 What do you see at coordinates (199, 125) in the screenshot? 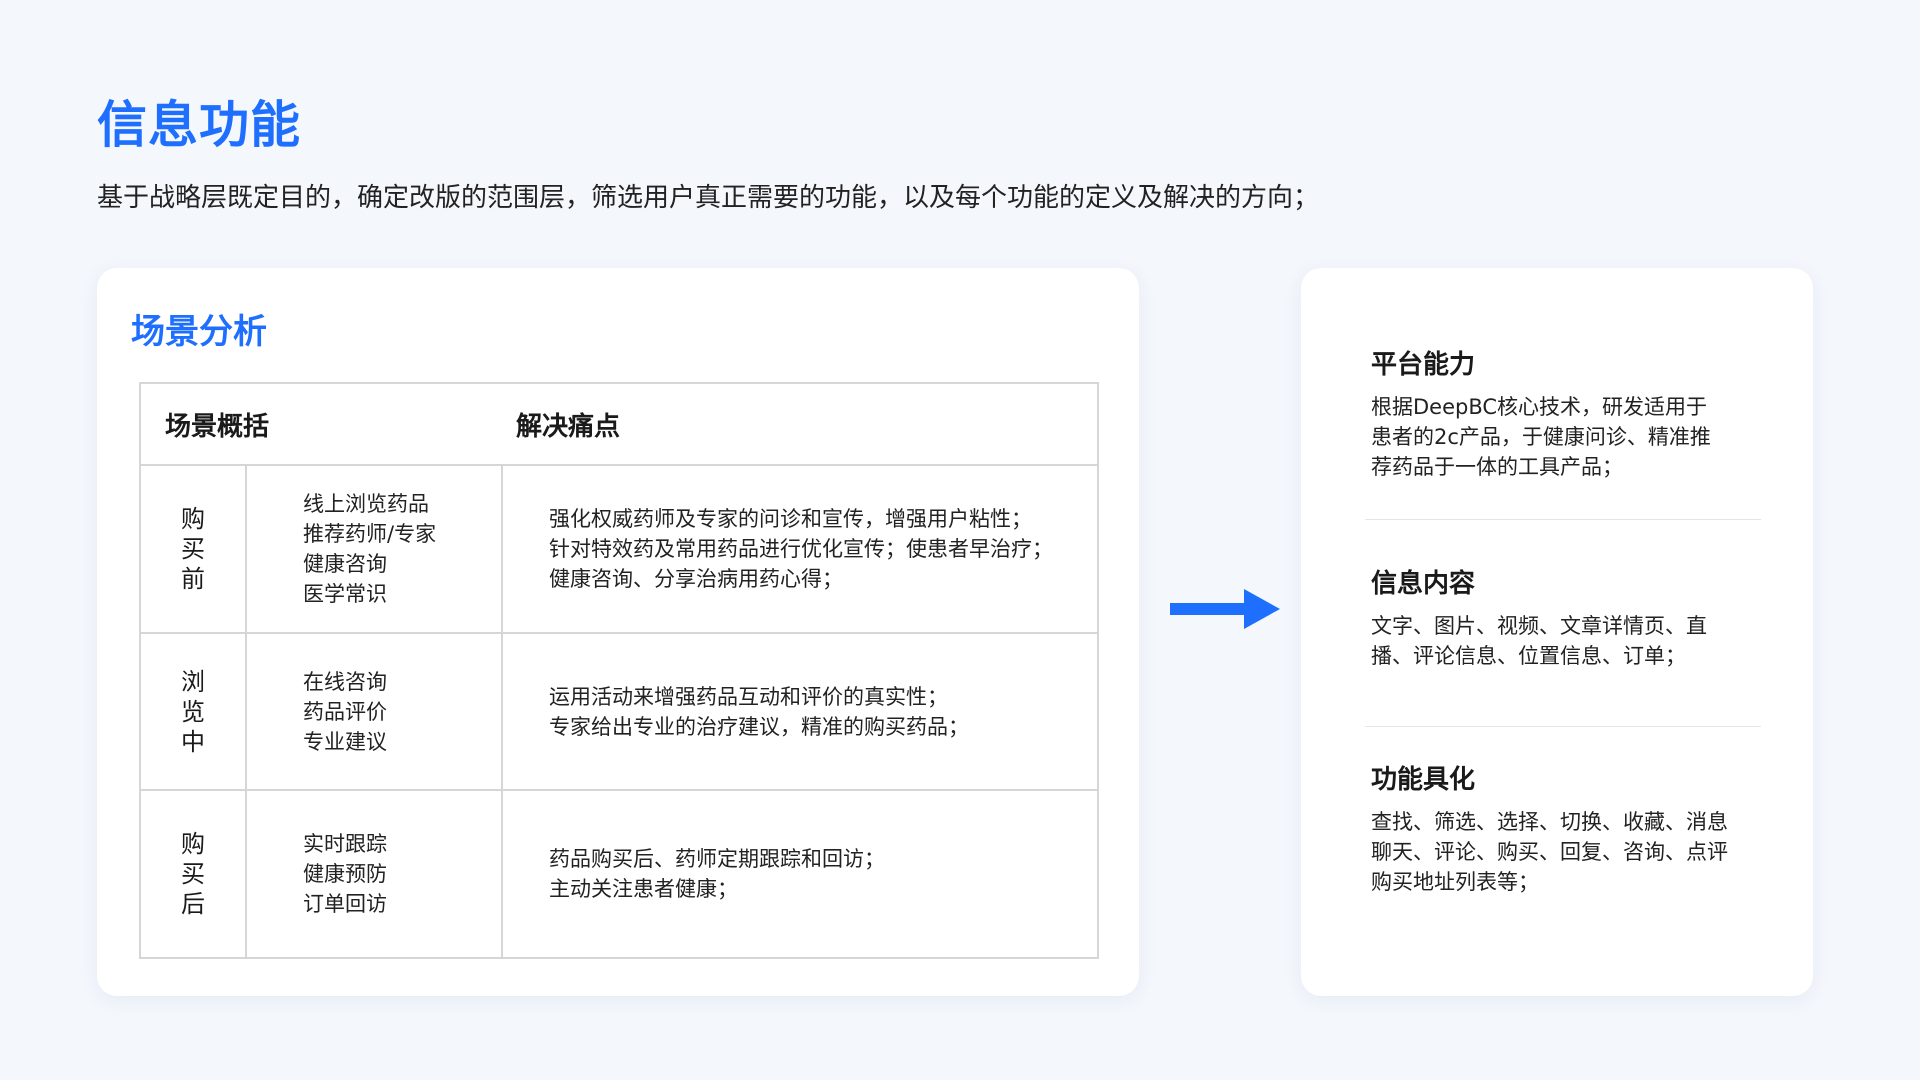
I see `page-title: 信息功能` at bounding box center [199, 125].